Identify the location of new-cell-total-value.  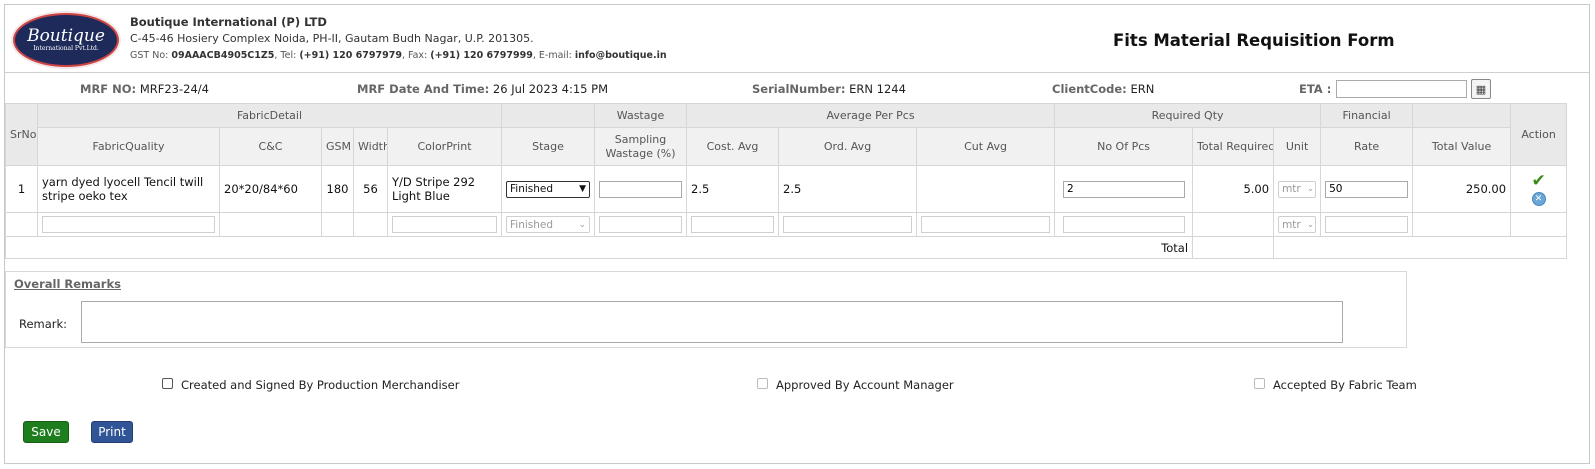
(1462, 224).